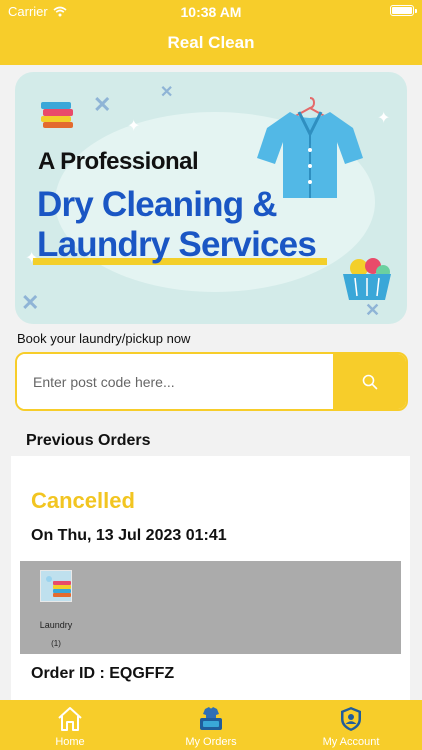  I want to click on order-item-name: Laundry, so click(56, 625).